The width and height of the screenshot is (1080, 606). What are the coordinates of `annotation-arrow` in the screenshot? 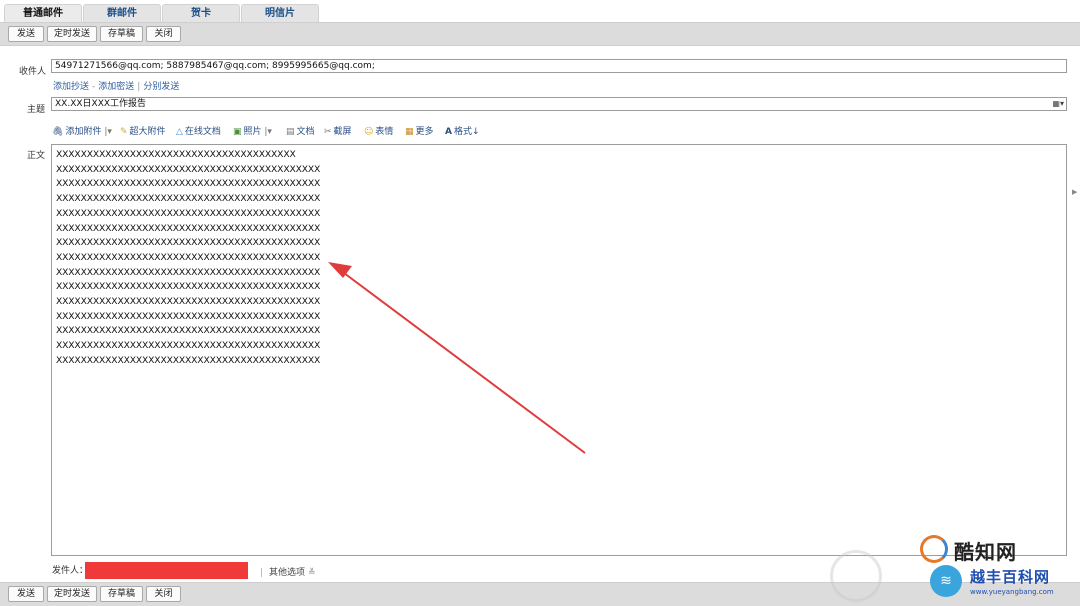 It's located at (457, 358).